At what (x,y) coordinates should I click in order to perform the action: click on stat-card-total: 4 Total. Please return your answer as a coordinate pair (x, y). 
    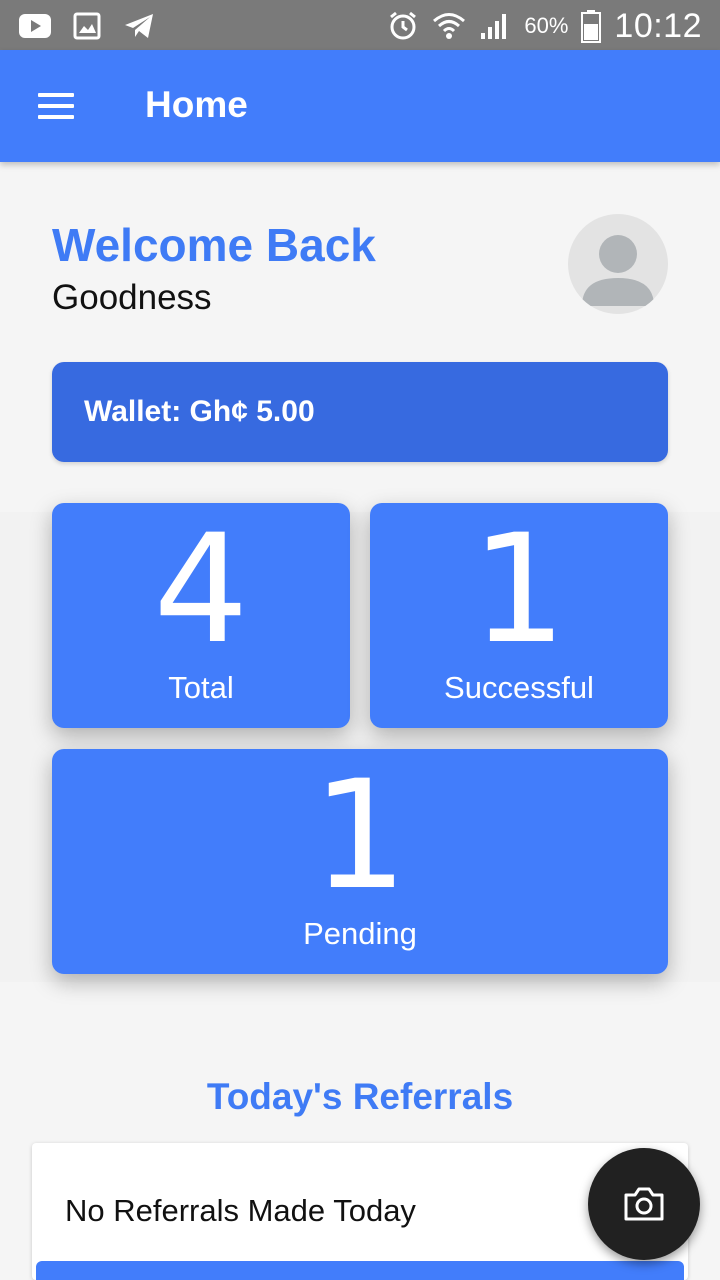
    Looking at the image, I should click on (201, 615).